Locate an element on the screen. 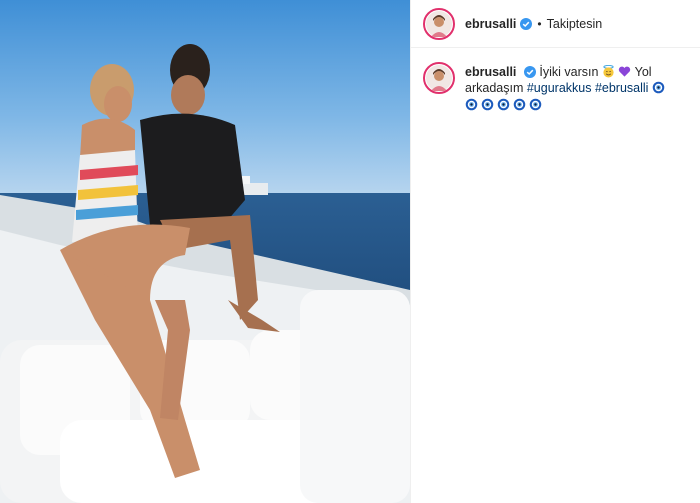 The height and width of the screenshot is (503, 700). avatar is located at coordinates (439, 23).